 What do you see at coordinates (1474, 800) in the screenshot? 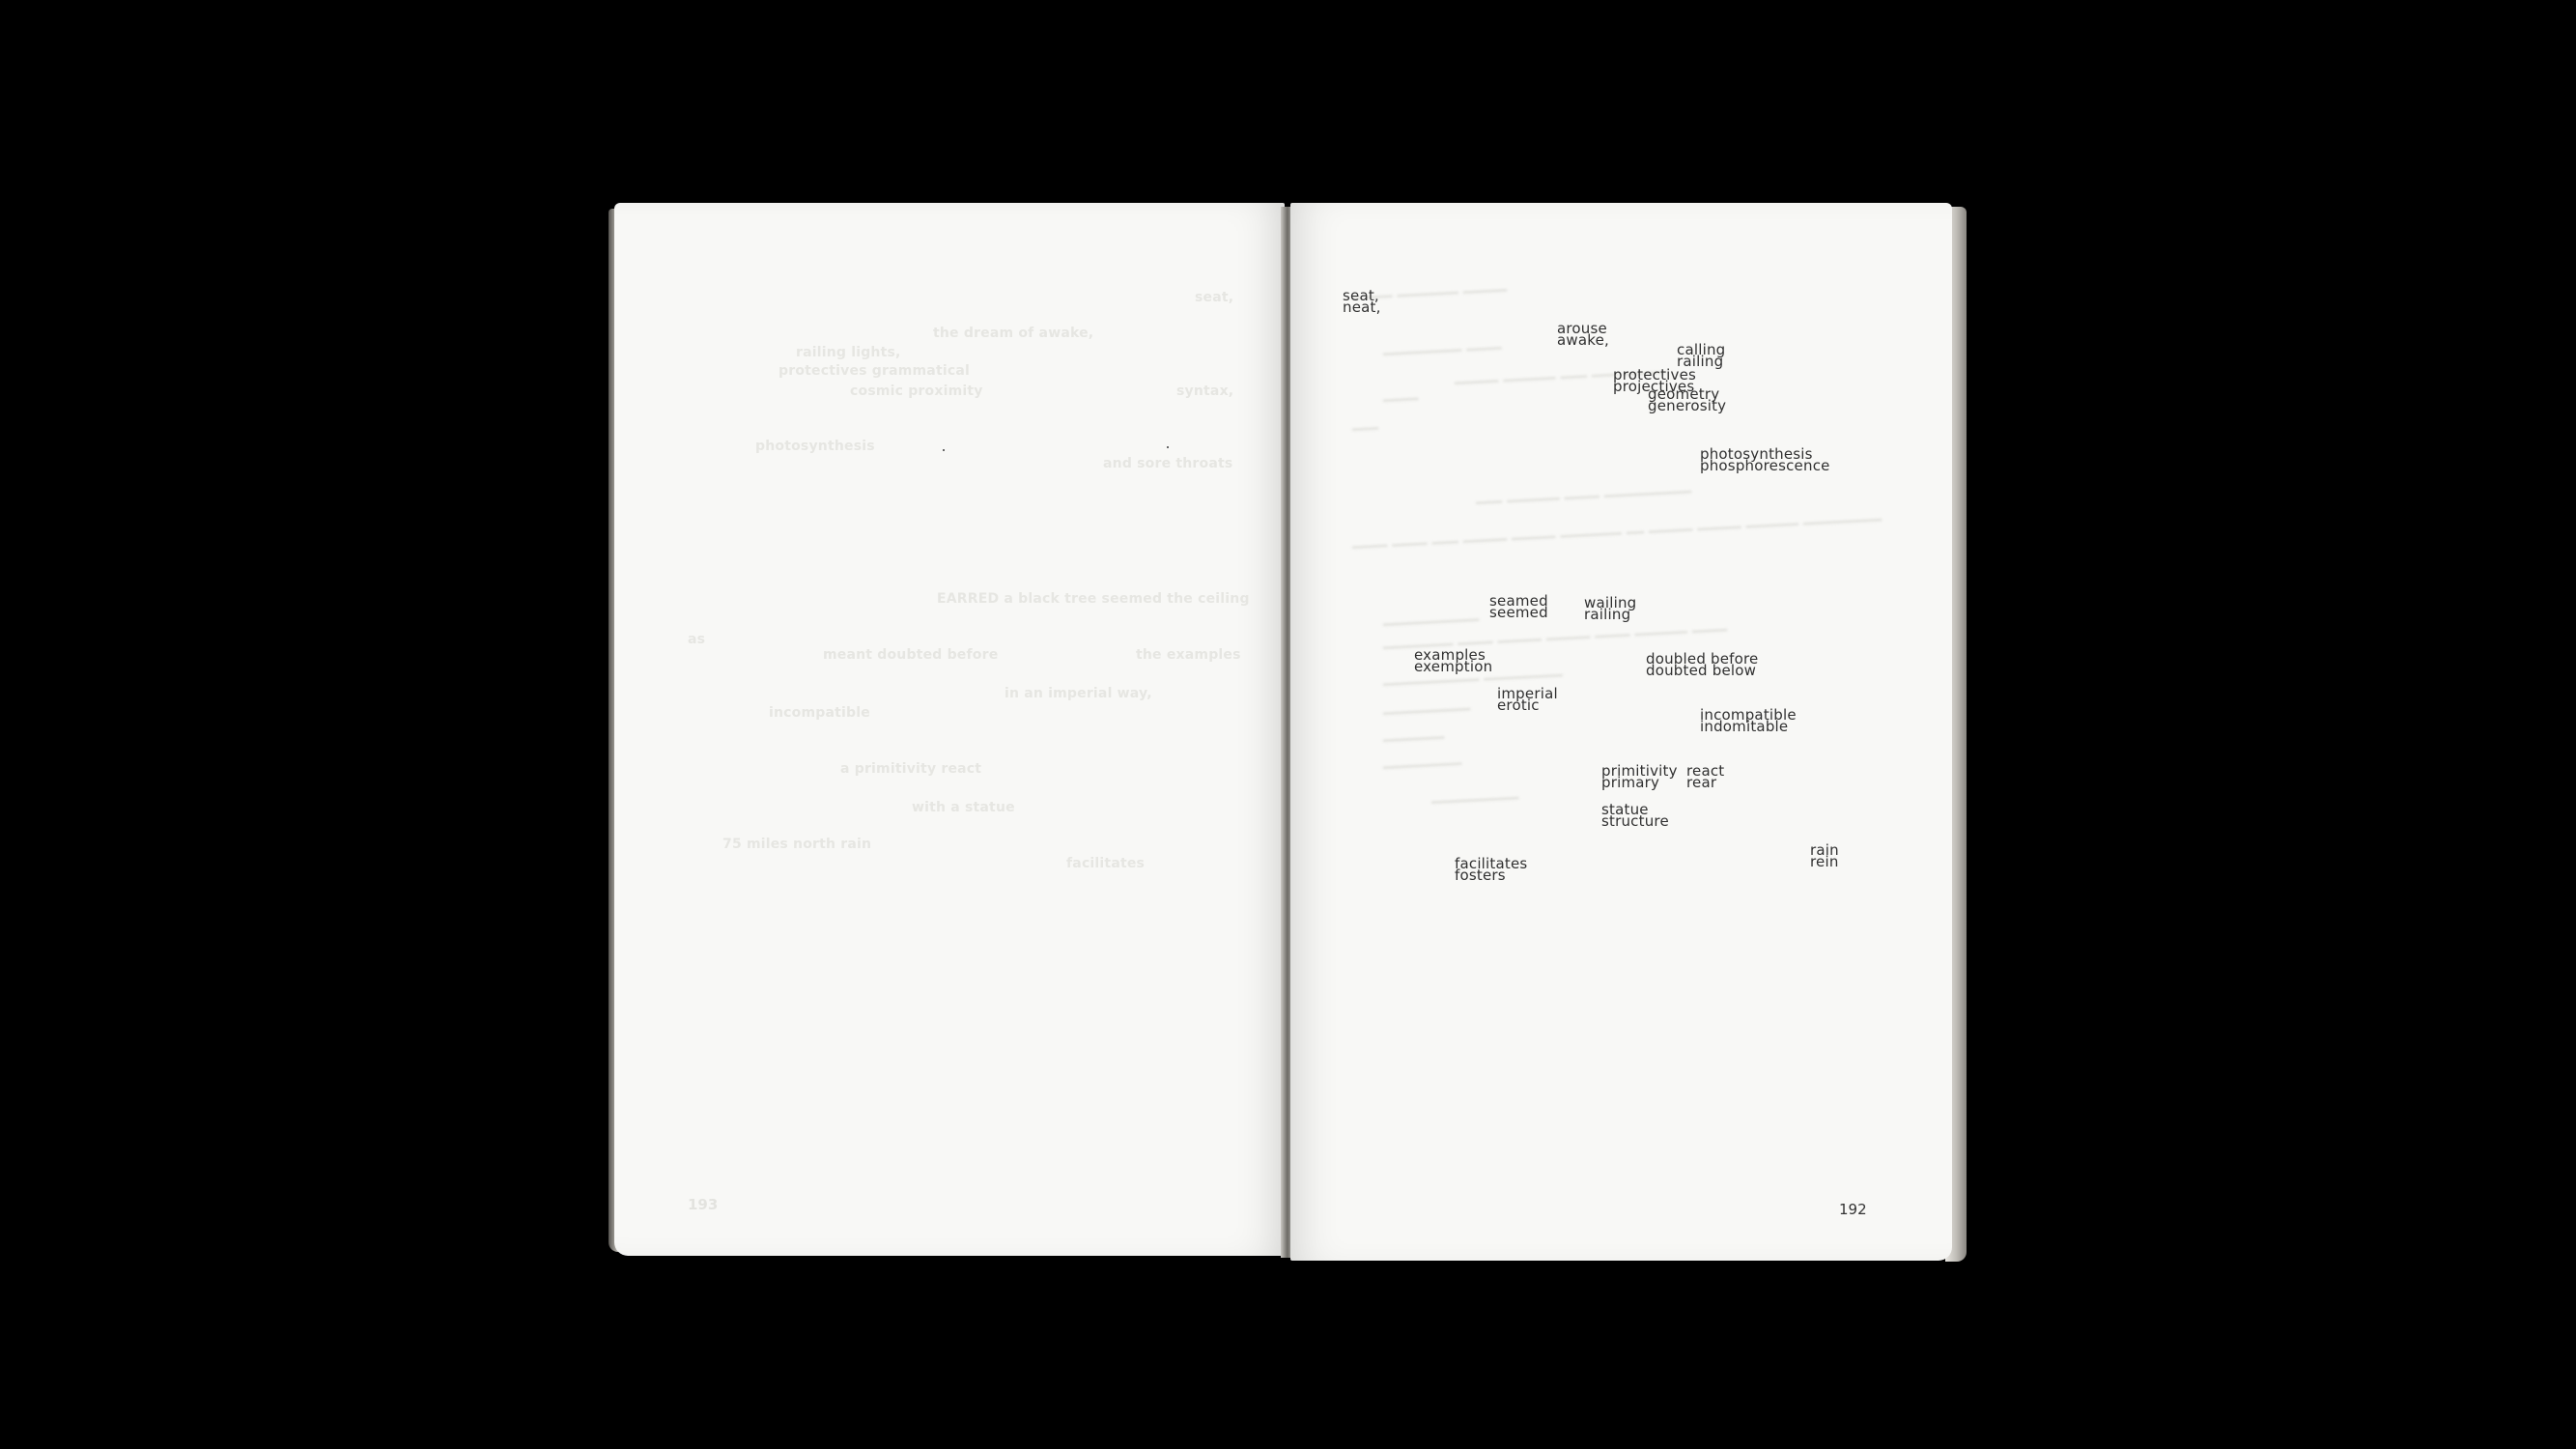
I see `ink-smear: ━━━━━━━━━━` at bounding box center [1474, 800].